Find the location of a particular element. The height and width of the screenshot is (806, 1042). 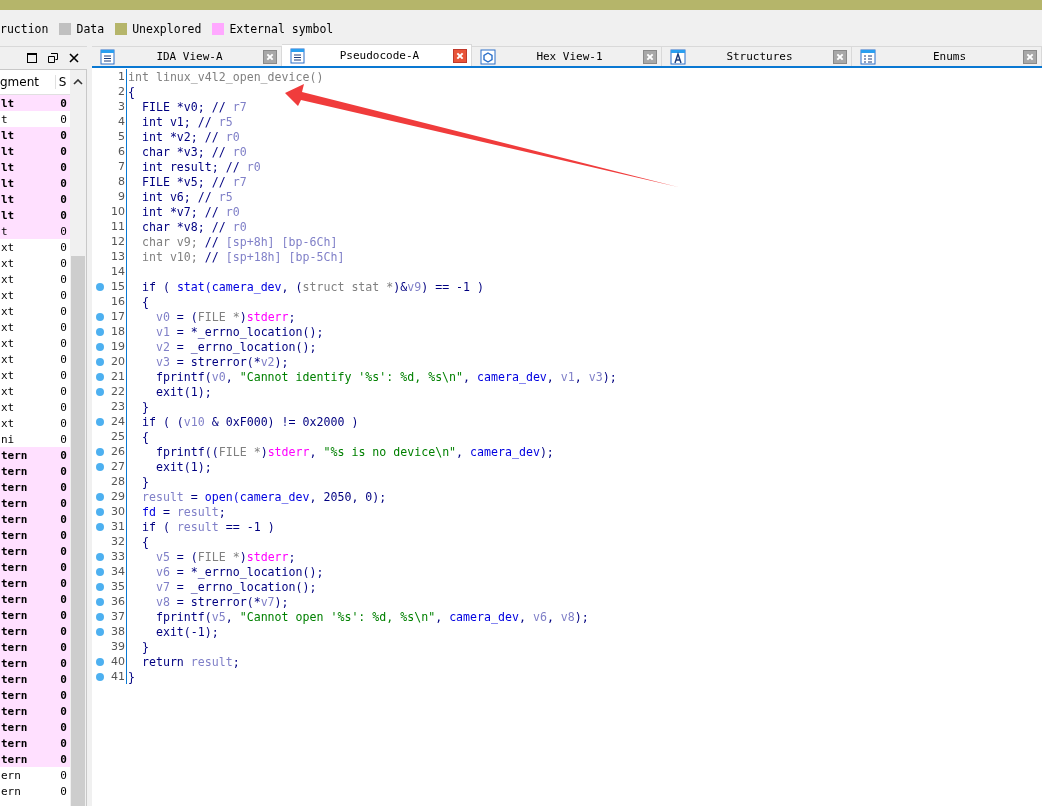

tab: Pseudocode-A is located at coordinates (377, 55).